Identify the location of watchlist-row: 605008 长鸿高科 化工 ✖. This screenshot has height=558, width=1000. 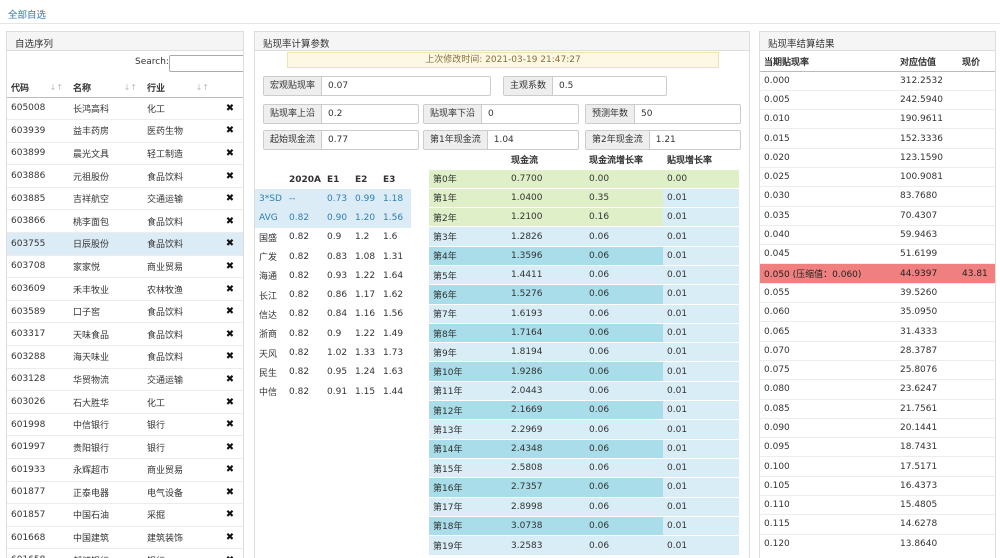
(125, 108).